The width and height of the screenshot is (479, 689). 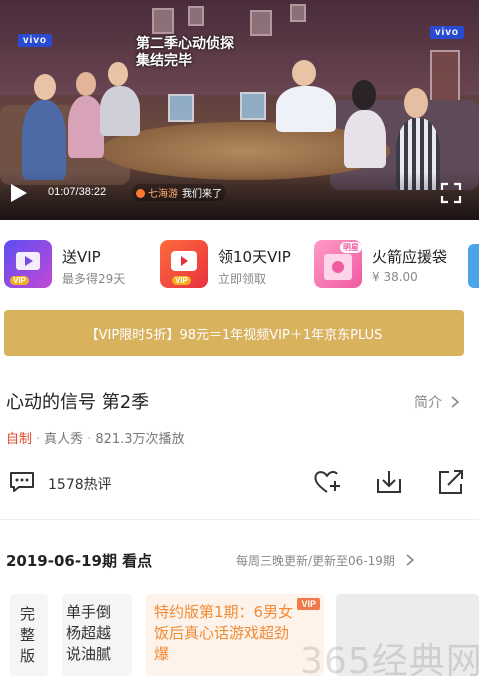 I want to click on rocket-bag-icon: 明星, so click(x=338, y=264).